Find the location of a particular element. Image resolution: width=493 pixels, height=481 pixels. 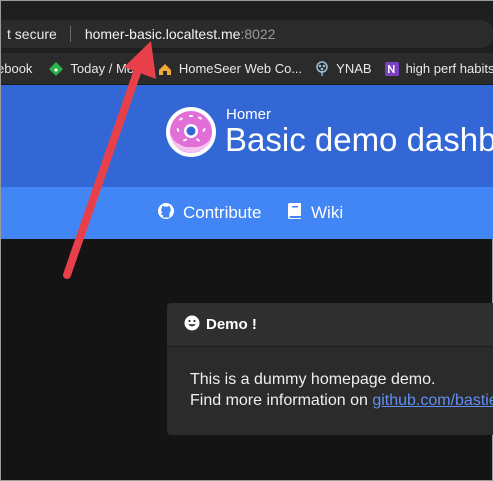

book-icon is located at coordinates (295, 213).